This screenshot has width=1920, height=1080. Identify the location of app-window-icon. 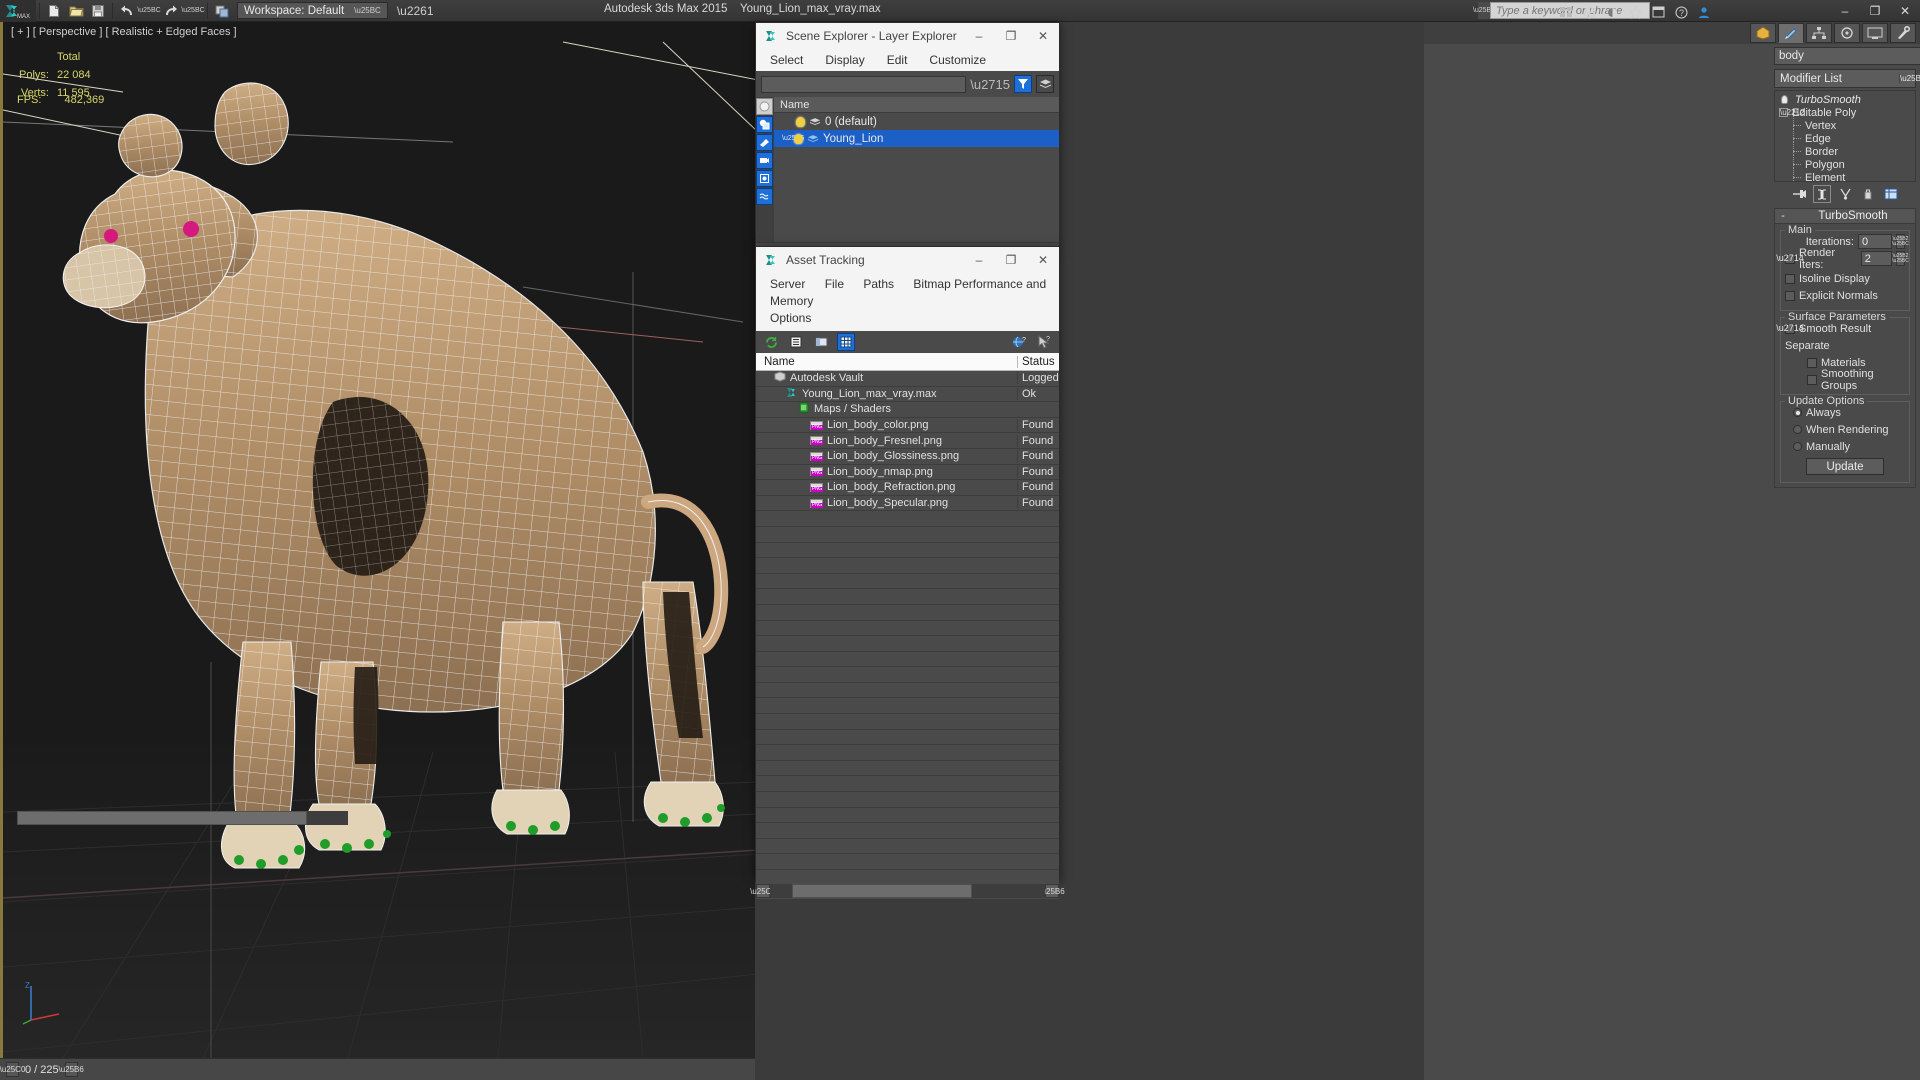
(1658, 12).